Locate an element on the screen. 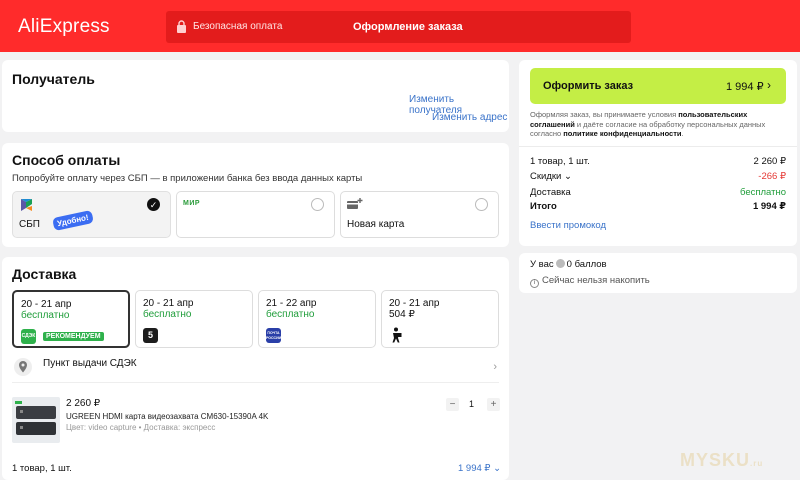  summary-row-delivery: Доставка бесплатно is located at coordinates (658, 193).